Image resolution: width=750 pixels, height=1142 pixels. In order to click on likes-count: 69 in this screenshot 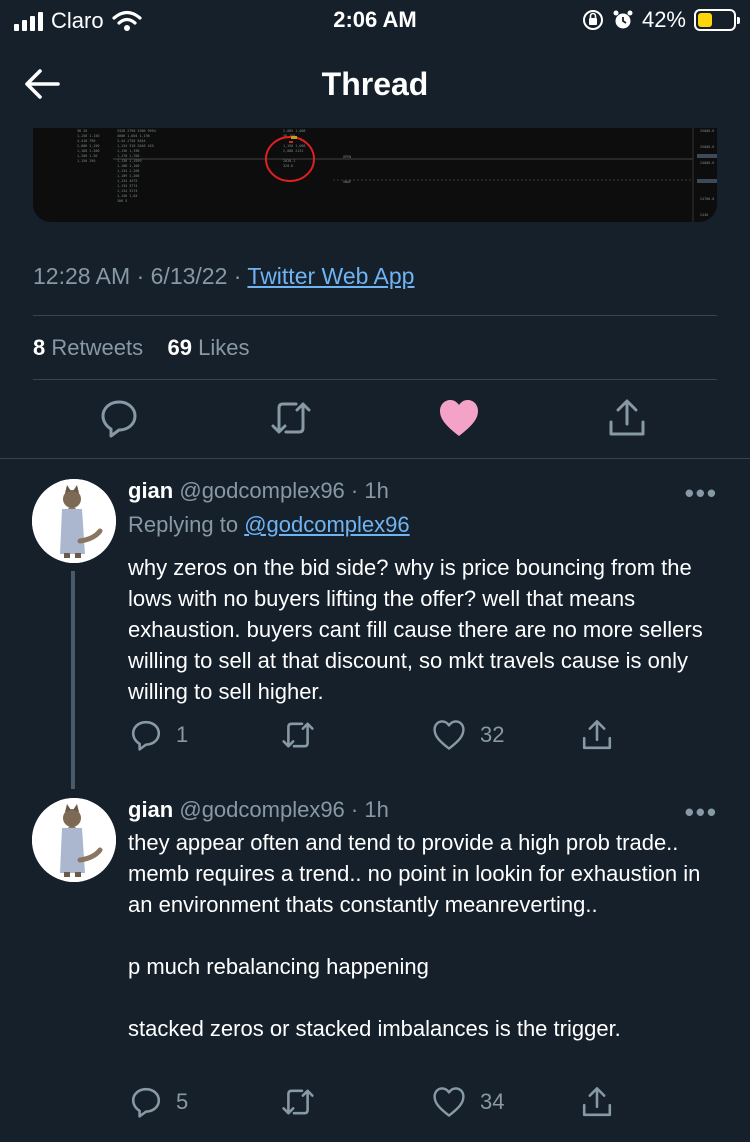, I will do `click(180, 347)`.